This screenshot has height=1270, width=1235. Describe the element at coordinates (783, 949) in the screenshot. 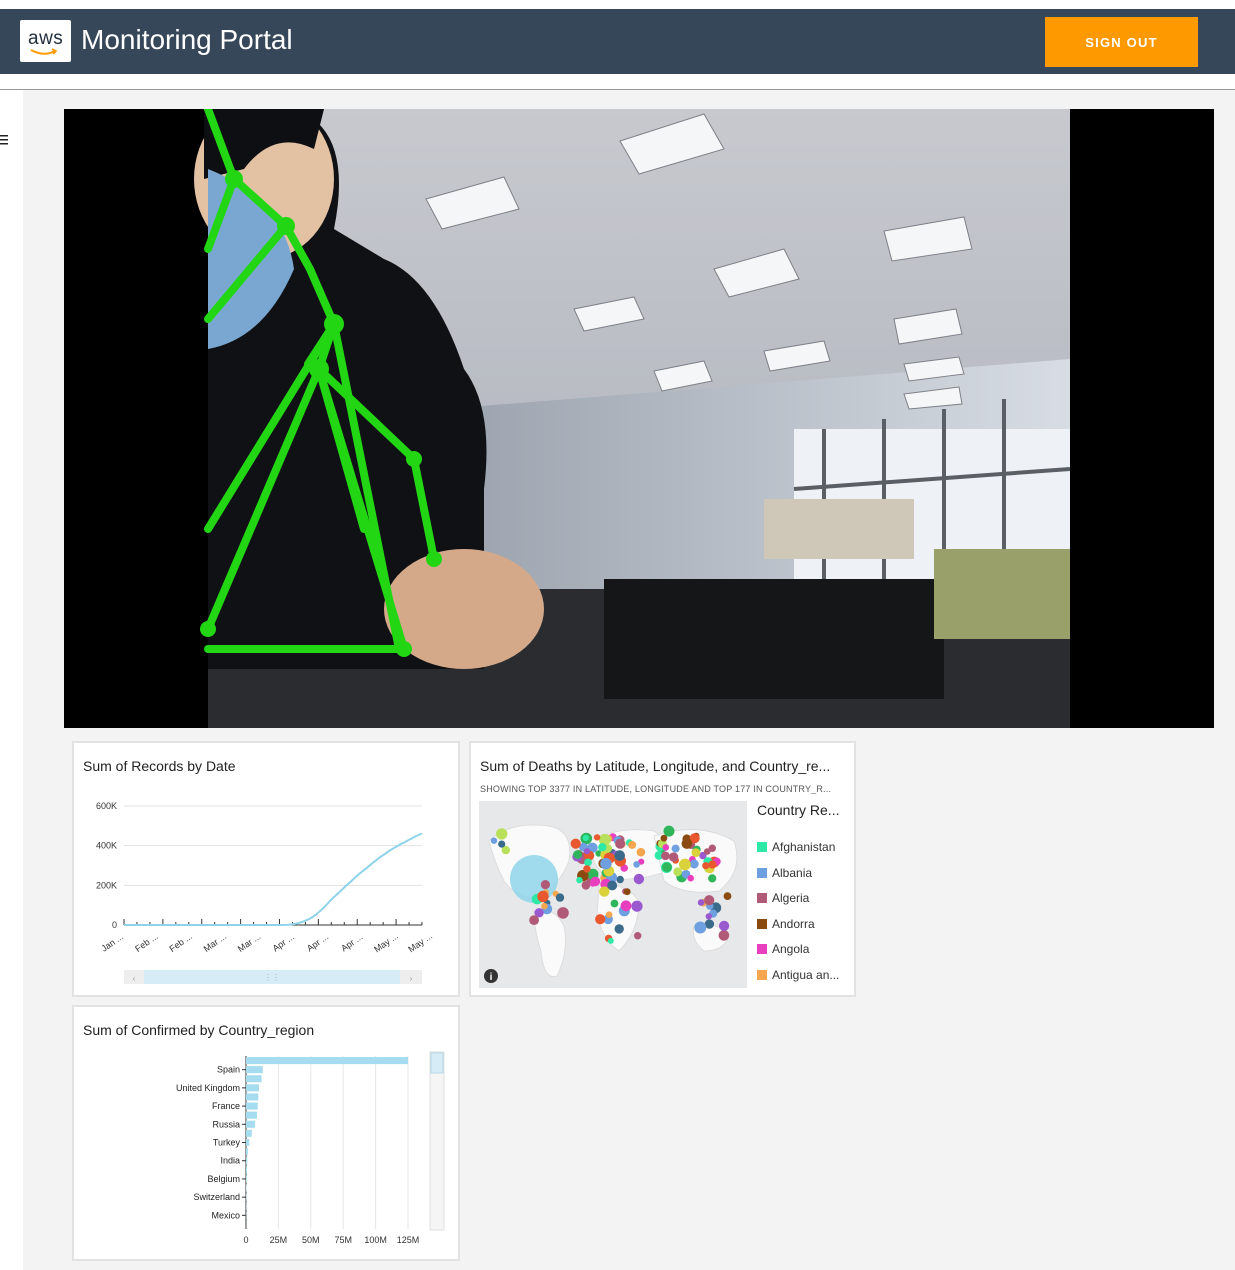

I see `legend-item: Angola` at that location.